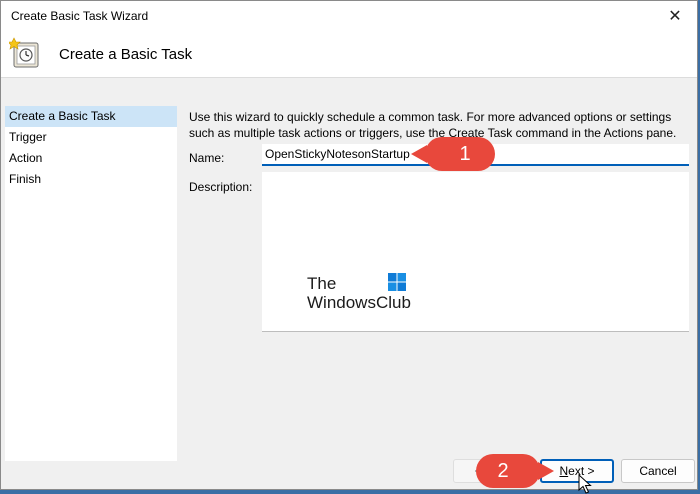 Image resolution: width=700 pixels, height=494 pixels. I want to click on sidebar-item-create-basic-task: Create a Basic Task, so click(91, 116).